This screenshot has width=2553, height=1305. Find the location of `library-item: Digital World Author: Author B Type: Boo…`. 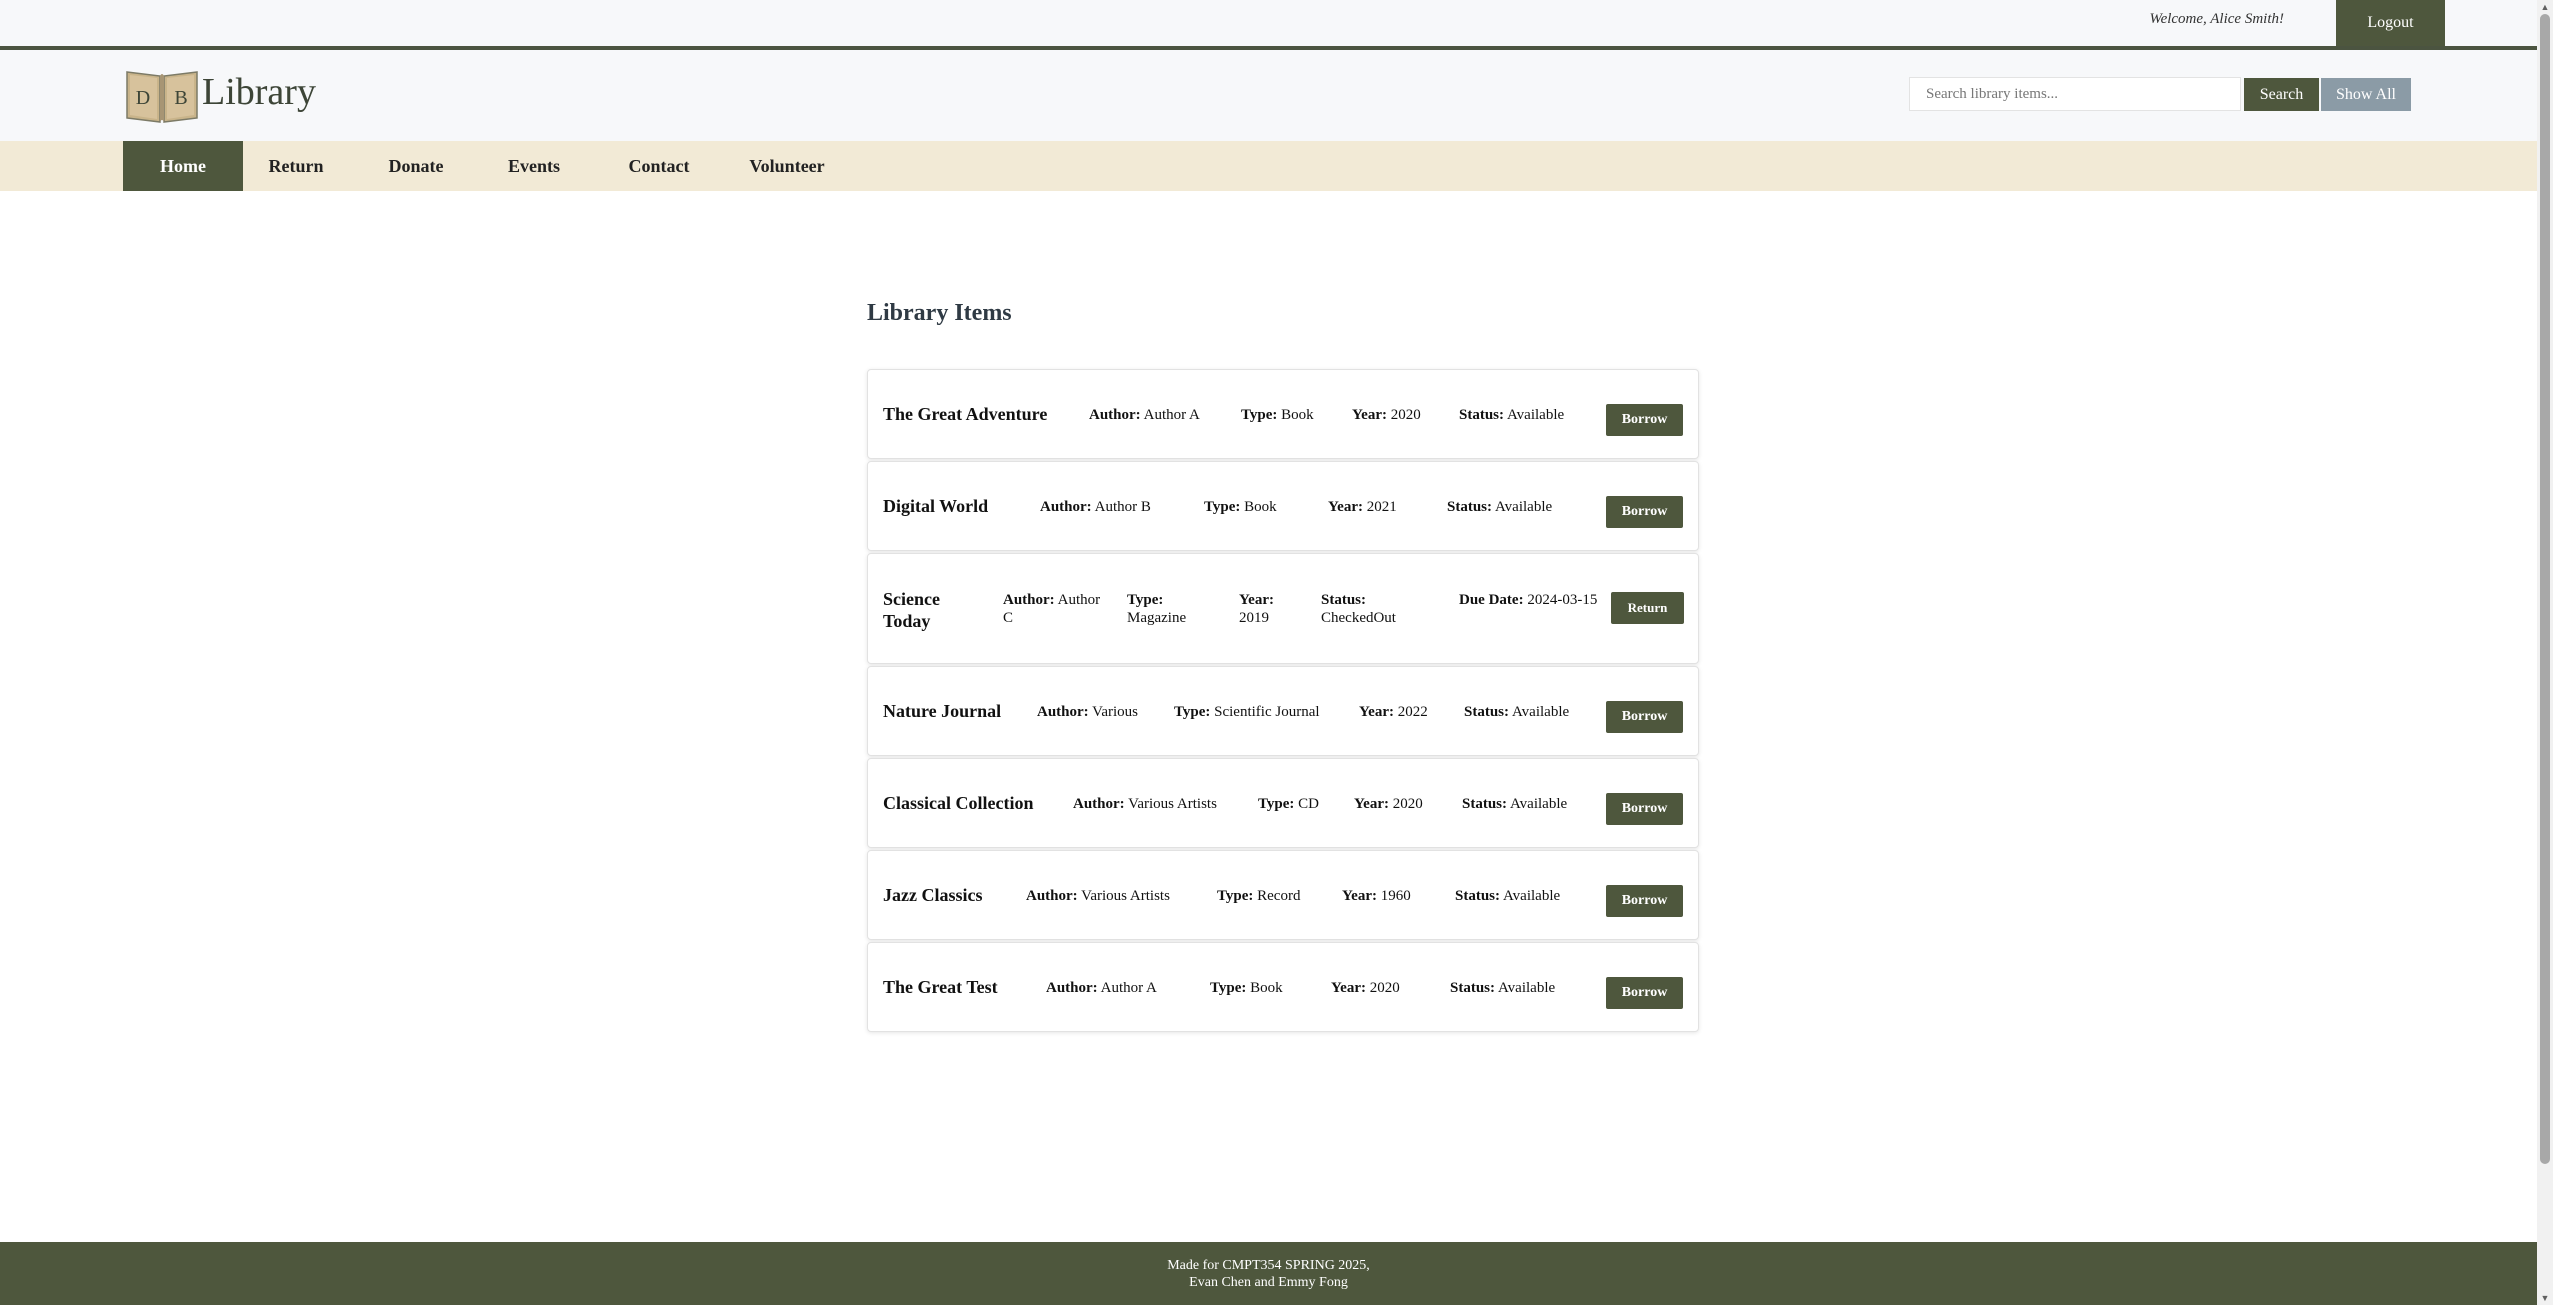

library-item: Digital World Author: Author B Type: Boo… is located at coordinates (1283, 506).